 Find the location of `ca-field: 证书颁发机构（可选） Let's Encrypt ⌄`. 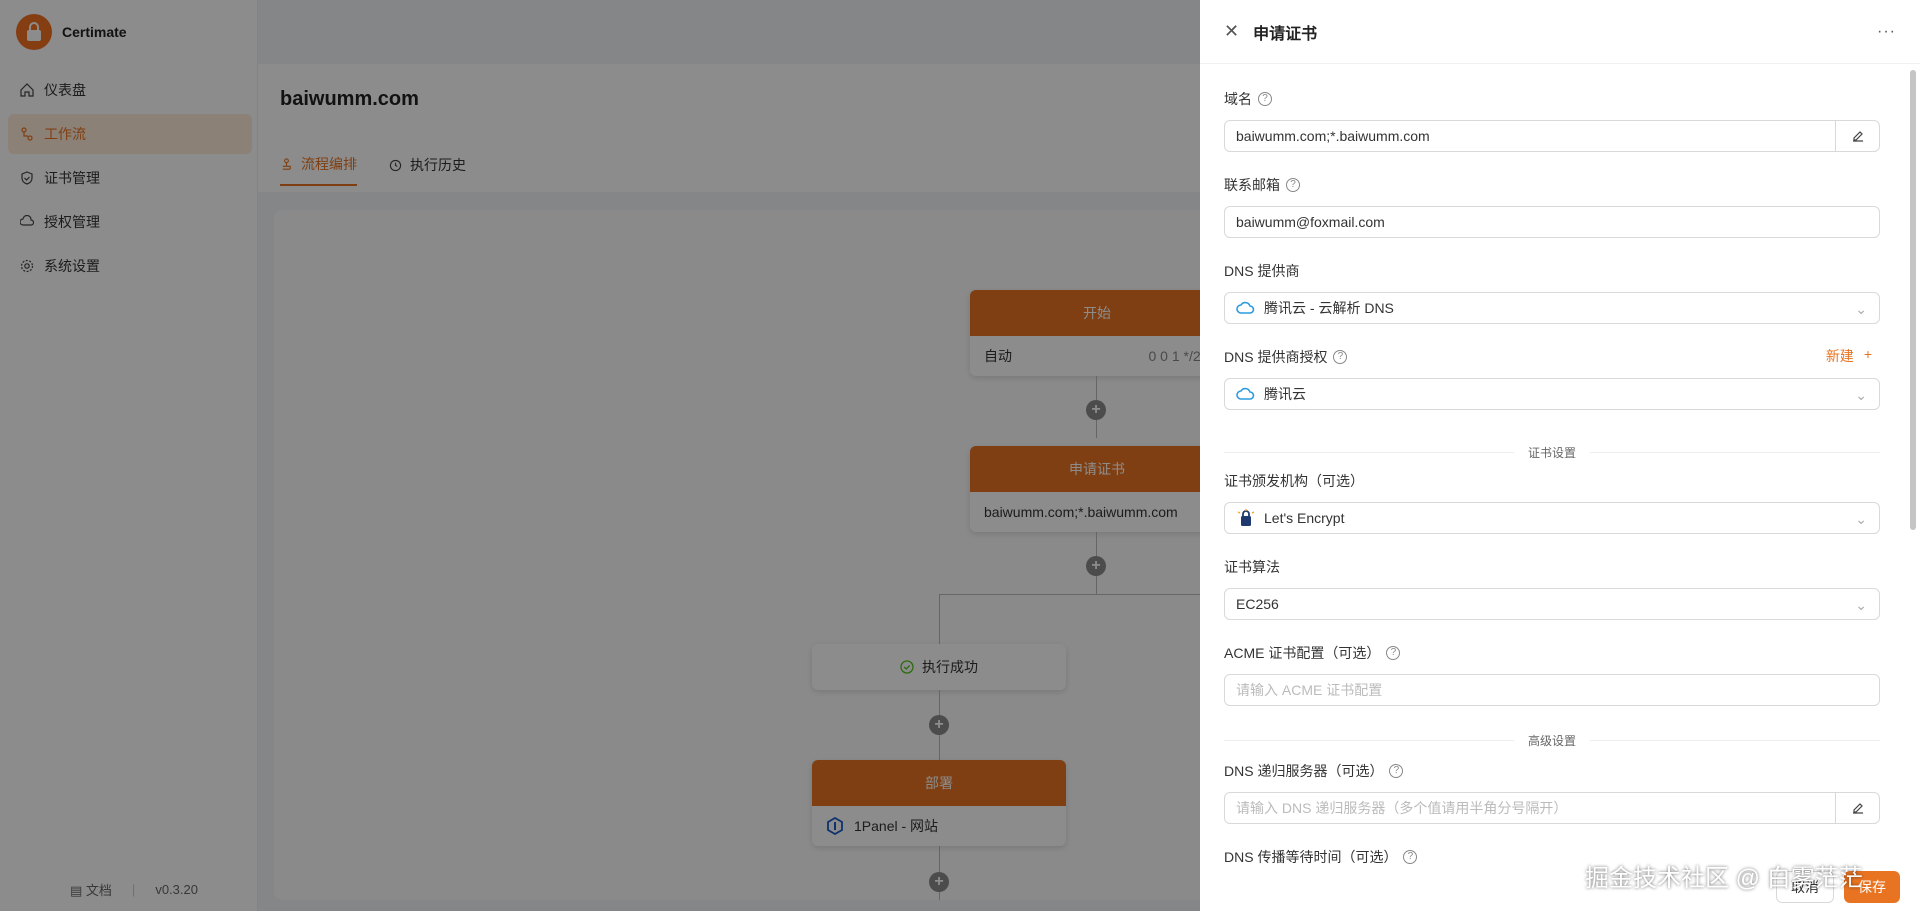

ca-field: 证书颁发机构（可选） Let's Encrypt ⌄ is located at coordinates (1552, 502).